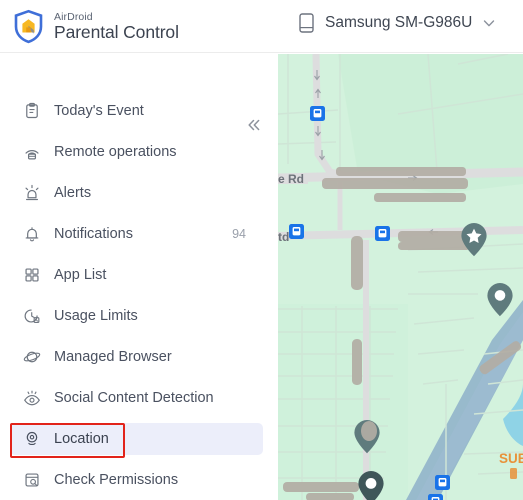 The width and height of the screenshot is (523, 500). I want to click on road-label-1: td, so click(283, 237).